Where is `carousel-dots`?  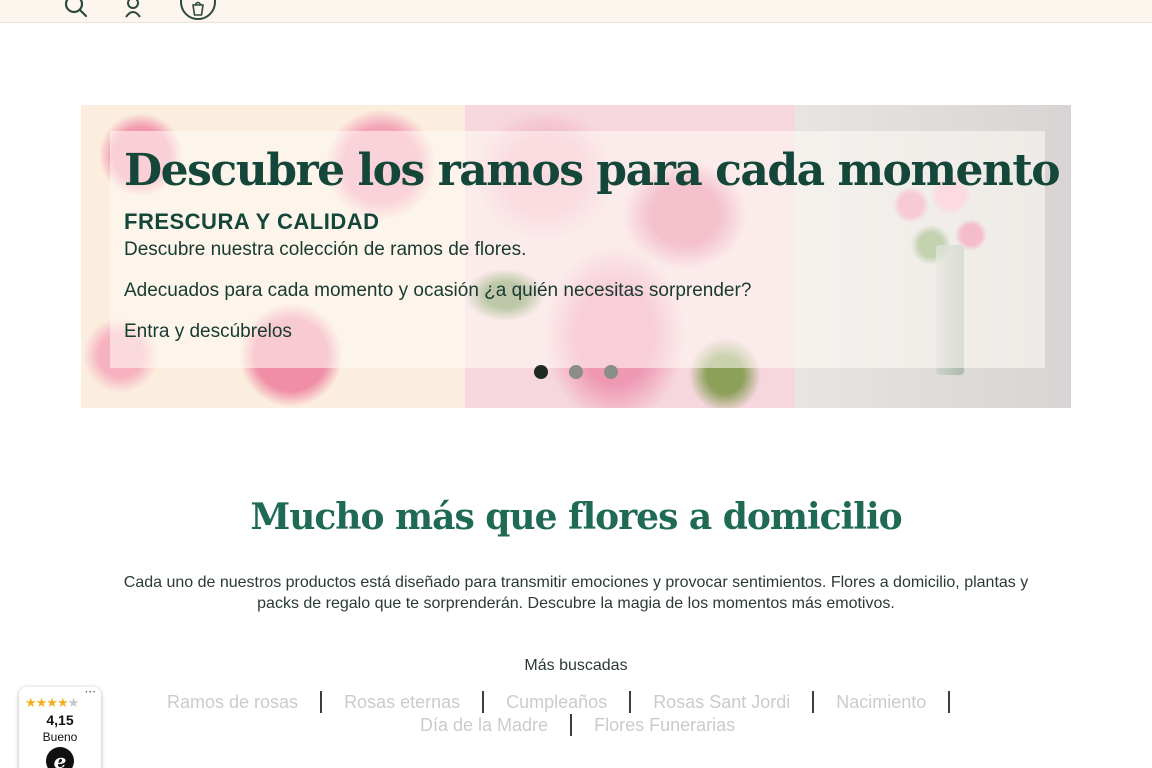 carousel-dots is located at coordinates (576, 372).